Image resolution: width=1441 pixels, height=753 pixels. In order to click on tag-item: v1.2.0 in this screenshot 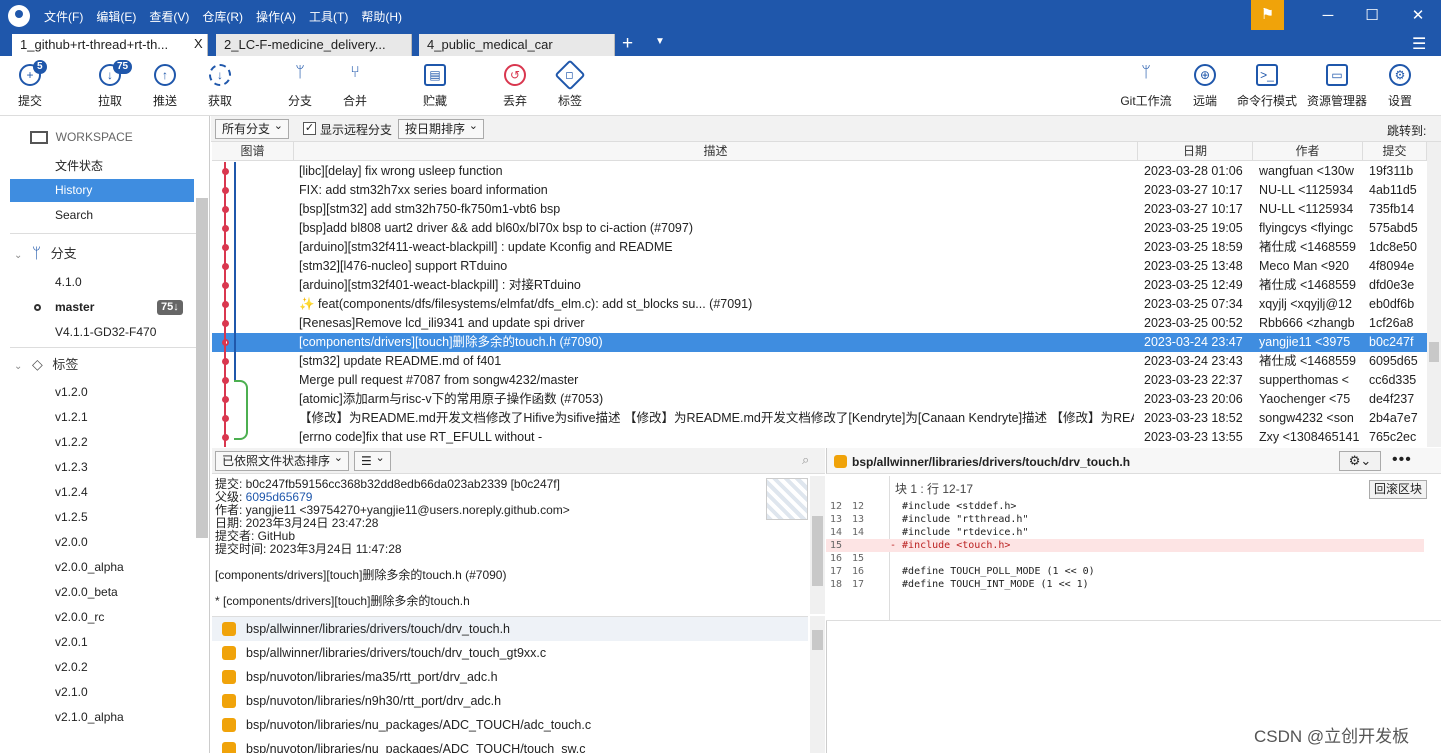, I will do `click(71, 392)`.